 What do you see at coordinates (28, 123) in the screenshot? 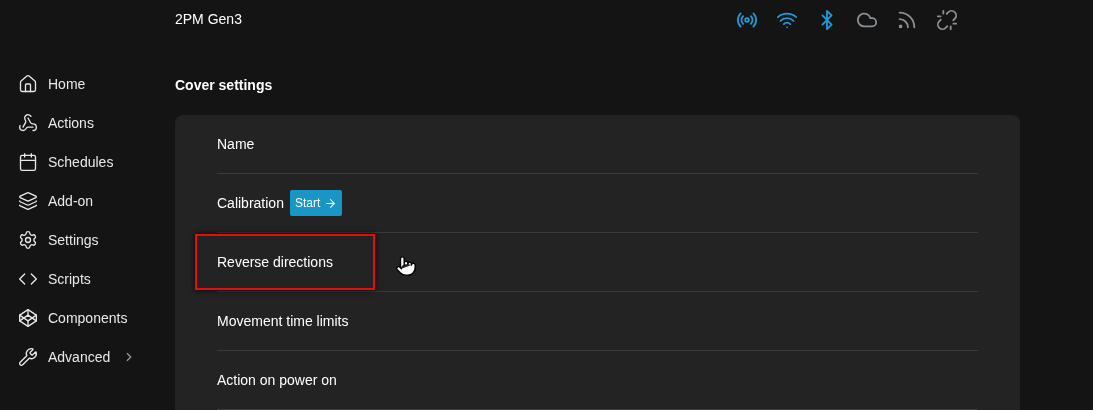
I see `webhook-icon` at bounding box center [28, 123].